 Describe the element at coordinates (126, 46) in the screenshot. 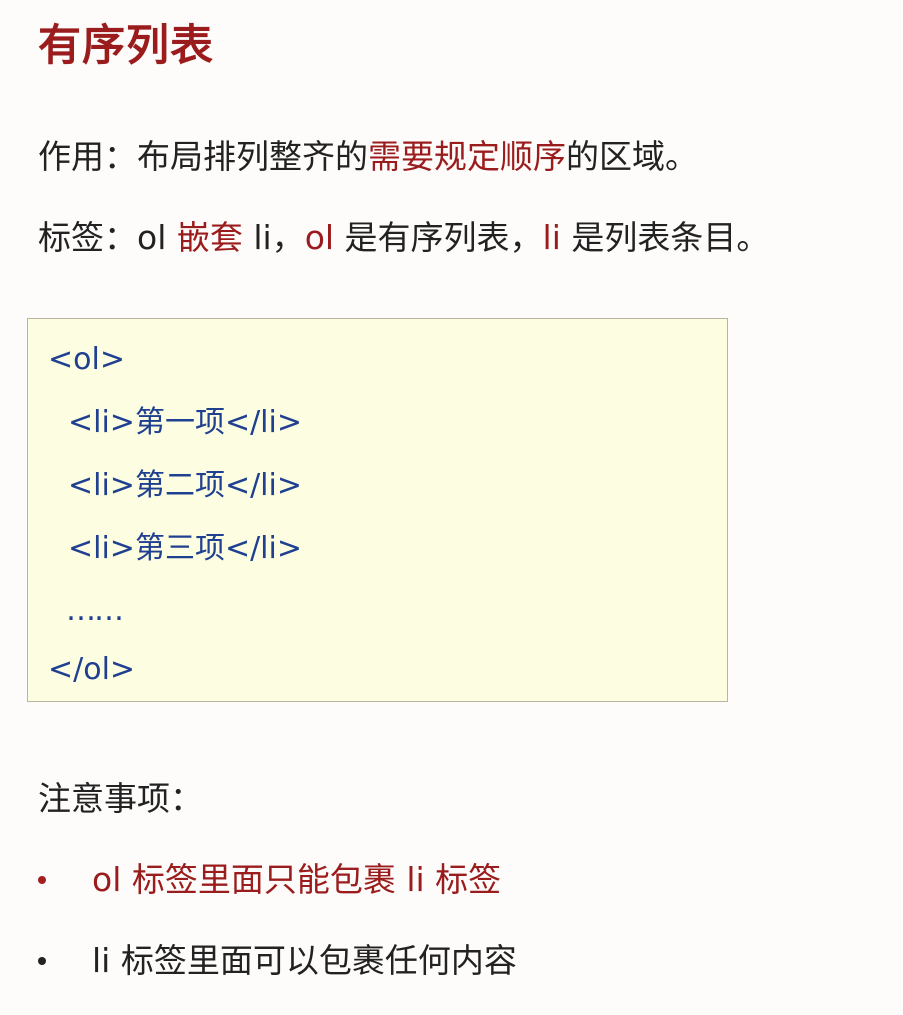

I see `page-title: 有序列表` at that location.